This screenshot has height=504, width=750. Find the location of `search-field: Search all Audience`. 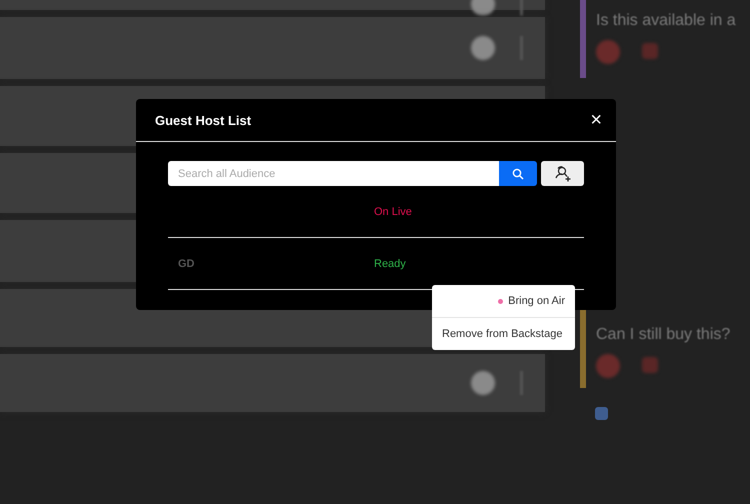

search-field: Search all Audience is located at coordinates (333, 173).